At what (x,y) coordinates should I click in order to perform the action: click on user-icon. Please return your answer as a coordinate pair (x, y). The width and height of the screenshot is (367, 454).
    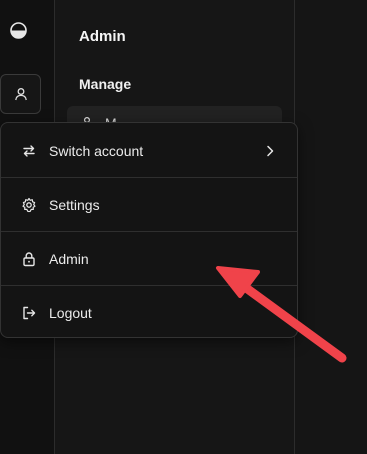
    Looking at the image, I should click on (20, 94).